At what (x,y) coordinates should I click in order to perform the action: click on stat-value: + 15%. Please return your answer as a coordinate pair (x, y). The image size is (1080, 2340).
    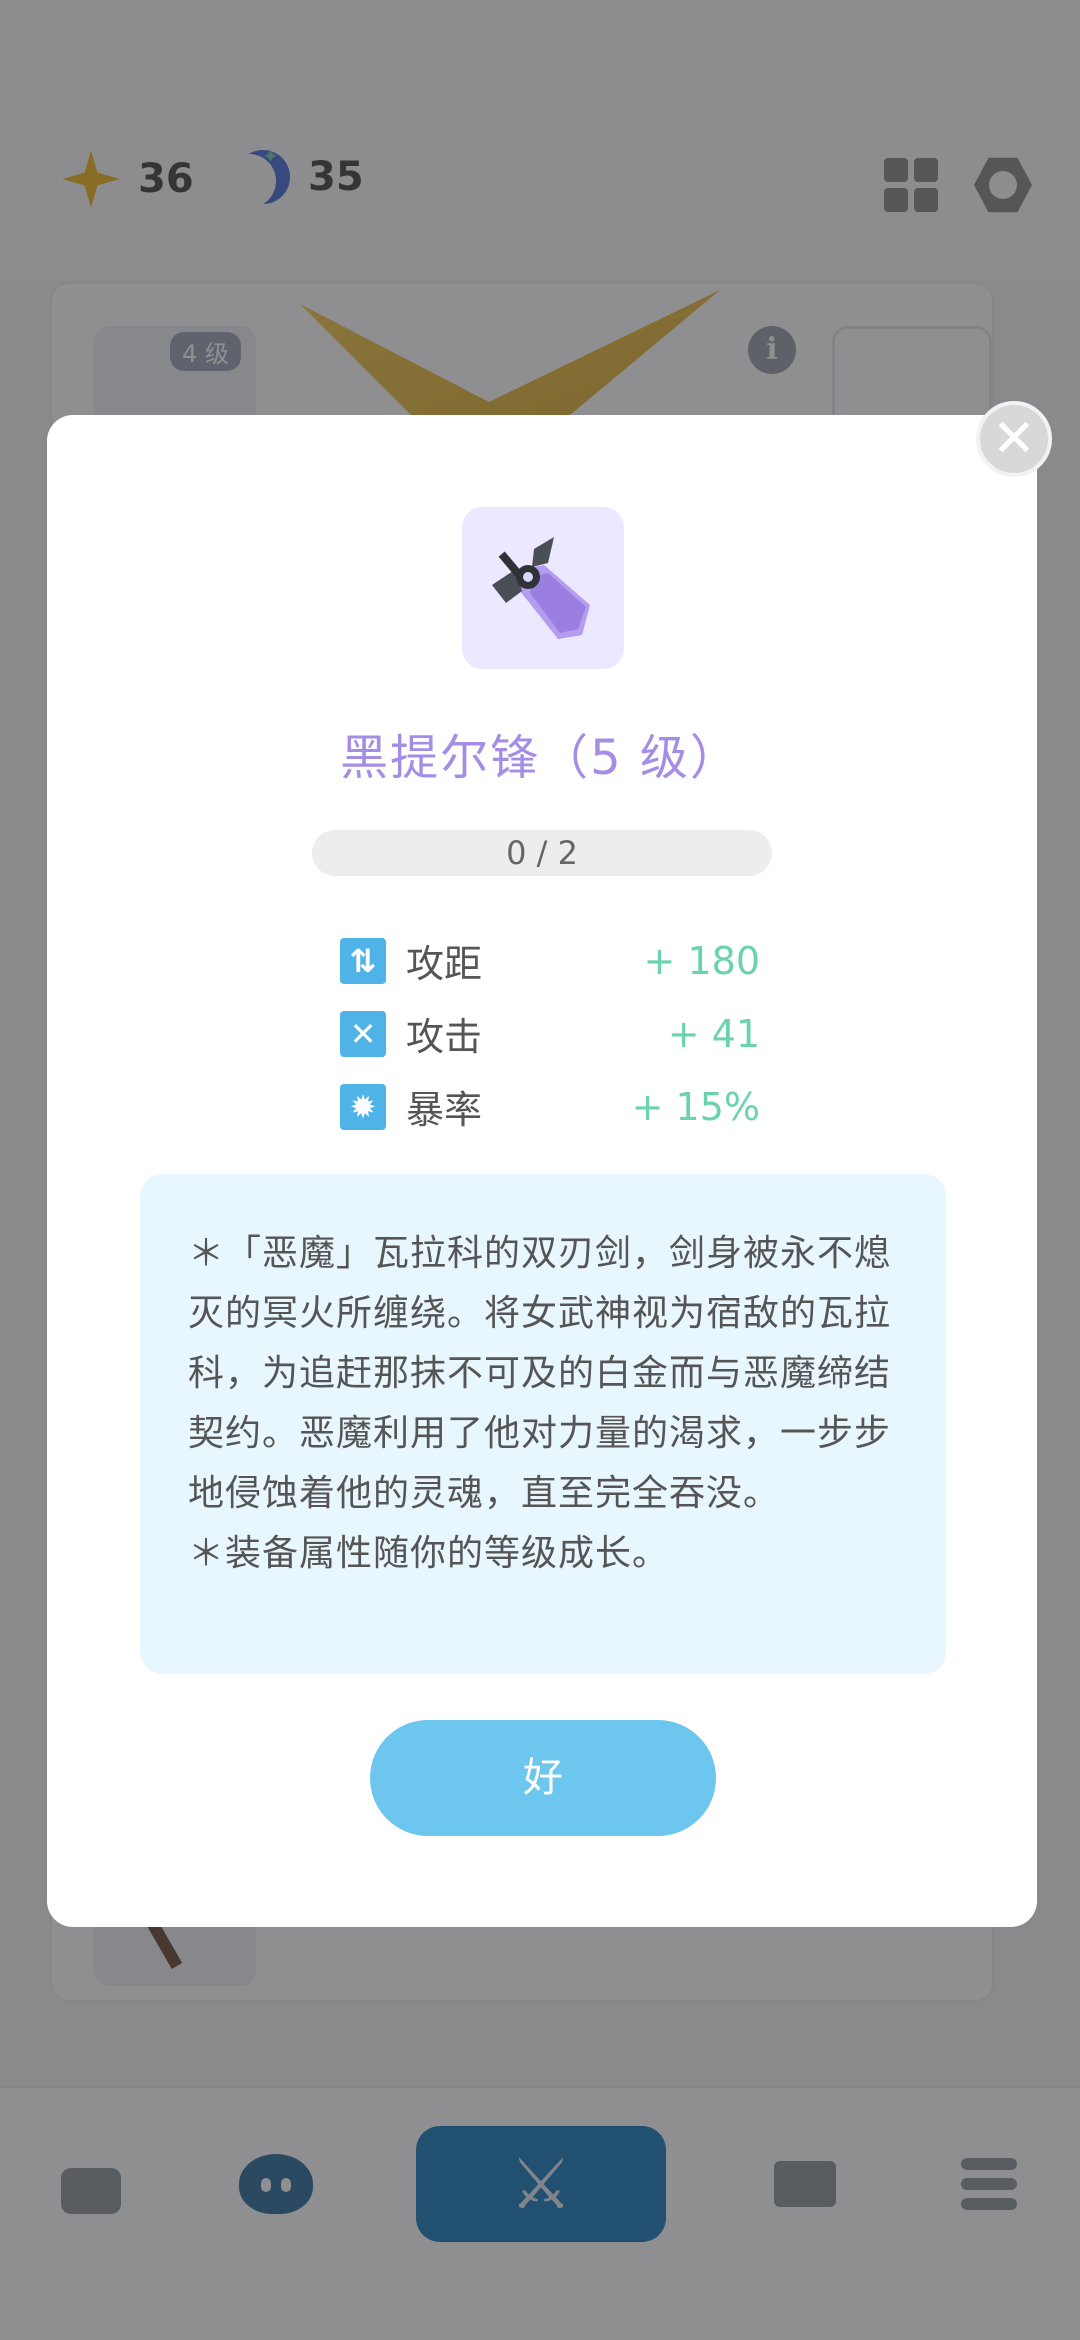
    Looking at the image, I should click on (695, 1106).